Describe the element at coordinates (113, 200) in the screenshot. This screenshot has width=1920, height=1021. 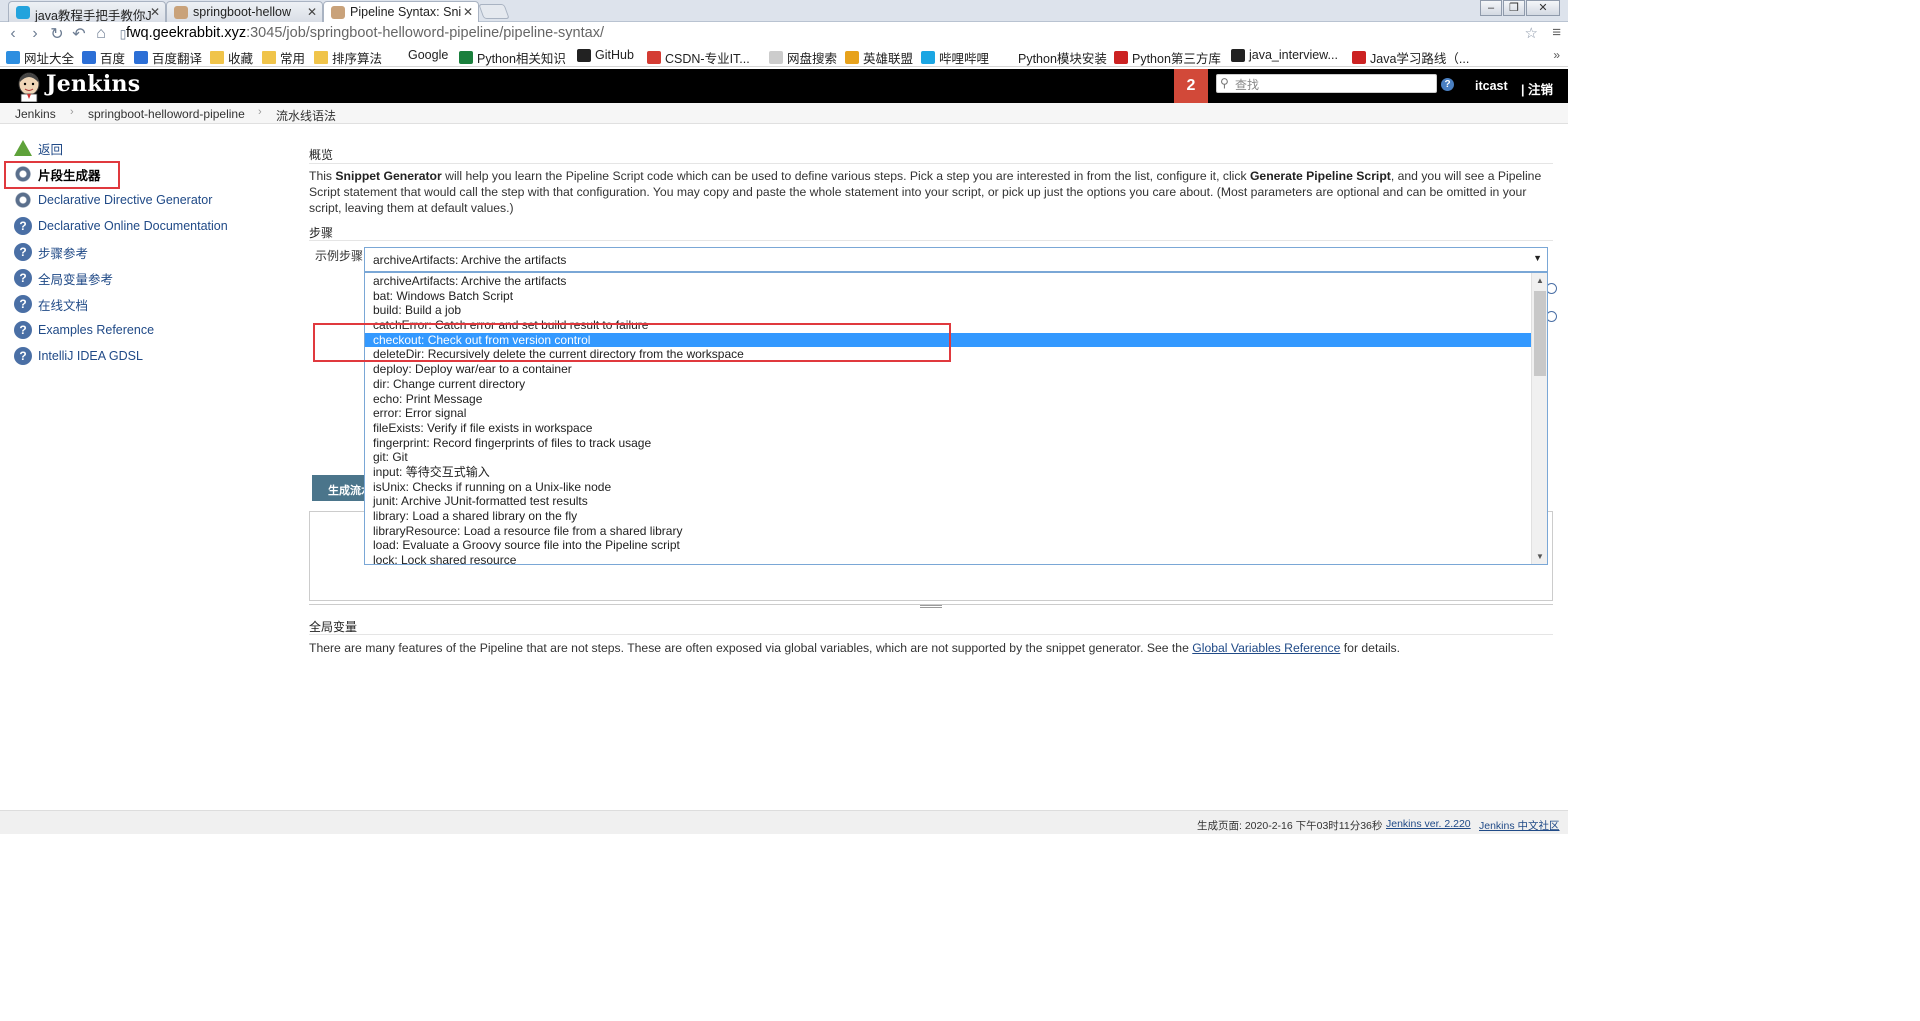
I see `sidebar-item-directive-generator: Declarative Directive Generator` at that location.